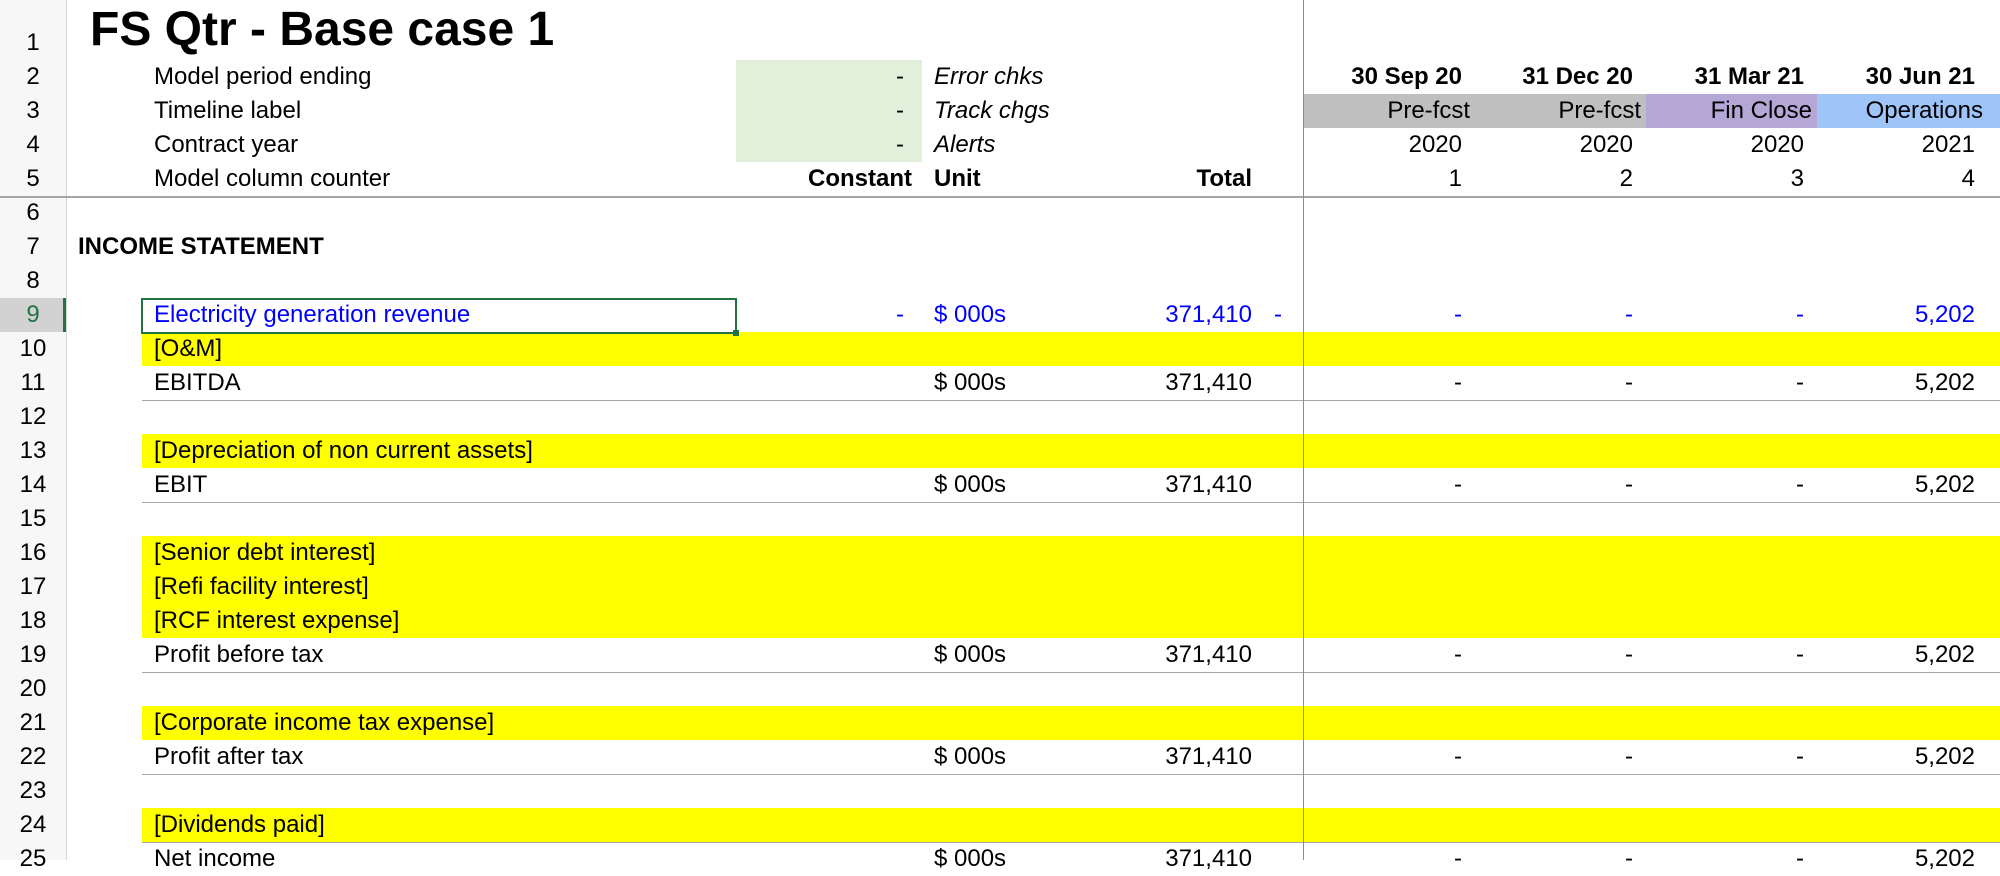 The height and width of the screenshot is (876, 2000). I want to click on ebitda-label: EBITDA, so click(197, 383).